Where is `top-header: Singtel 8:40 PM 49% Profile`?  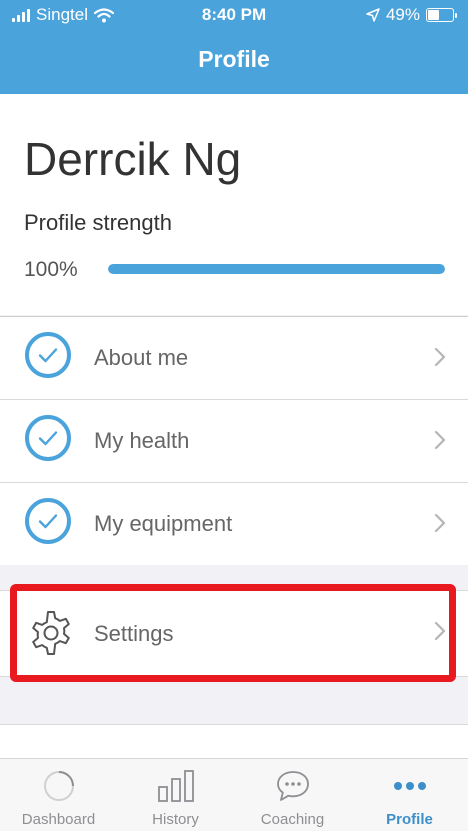
top-header: Singtel 8:40 PM 49% Profile is located at coordinates (234, 47).